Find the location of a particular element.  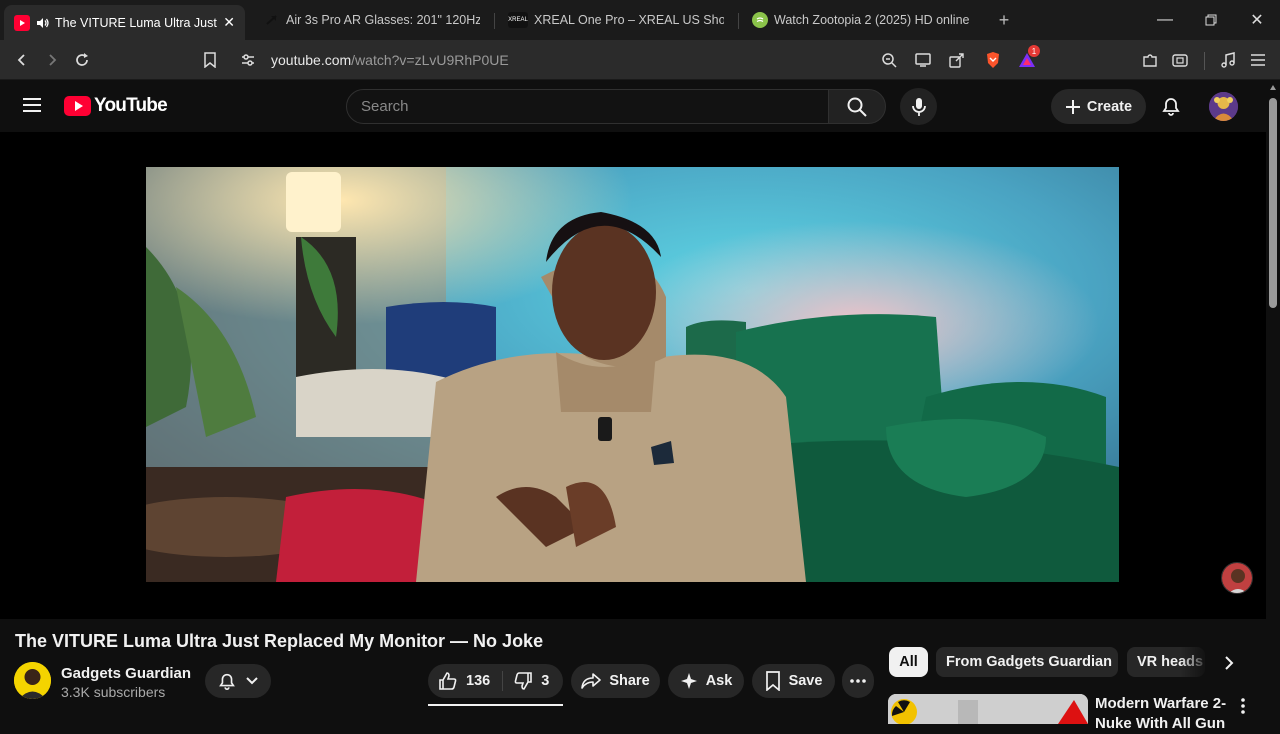

share-button: Share is located at coordinates (615, 681).